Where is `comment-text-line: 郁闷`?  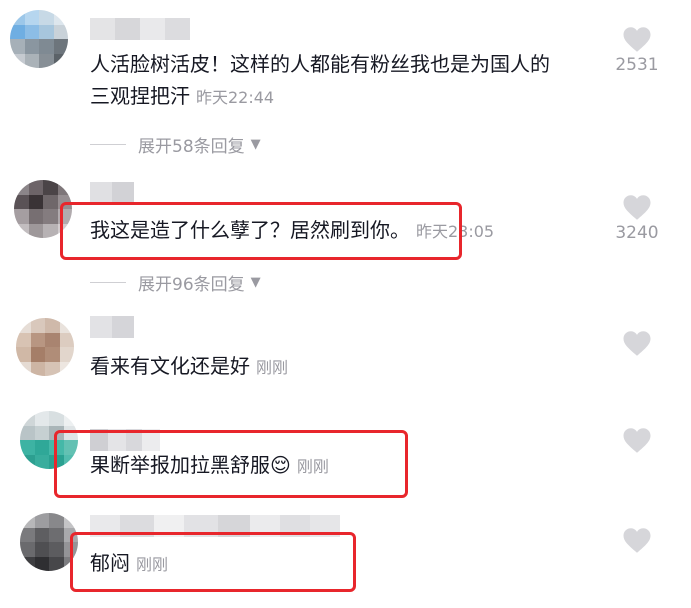
comment-text-line: 郁闷 is located at coordinates (110, 563).